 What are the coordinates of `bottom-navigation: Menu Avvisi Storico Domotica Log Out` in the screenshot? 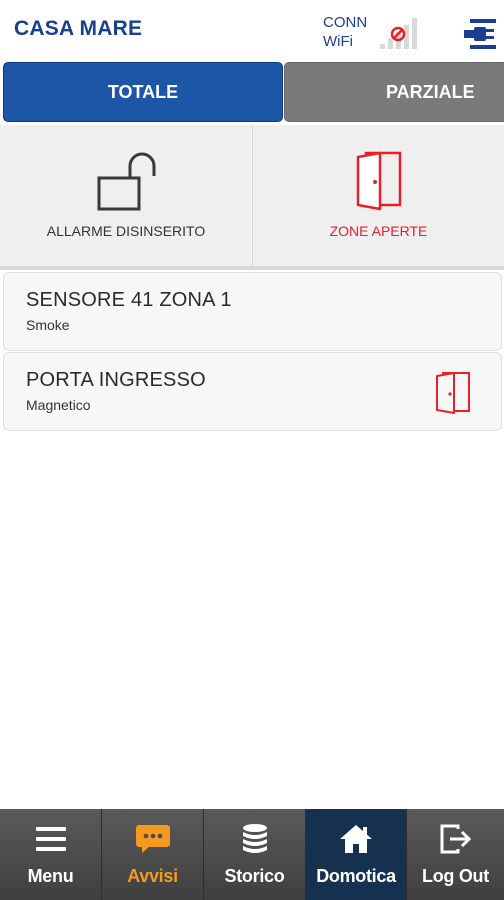 It's located at (252, 854).